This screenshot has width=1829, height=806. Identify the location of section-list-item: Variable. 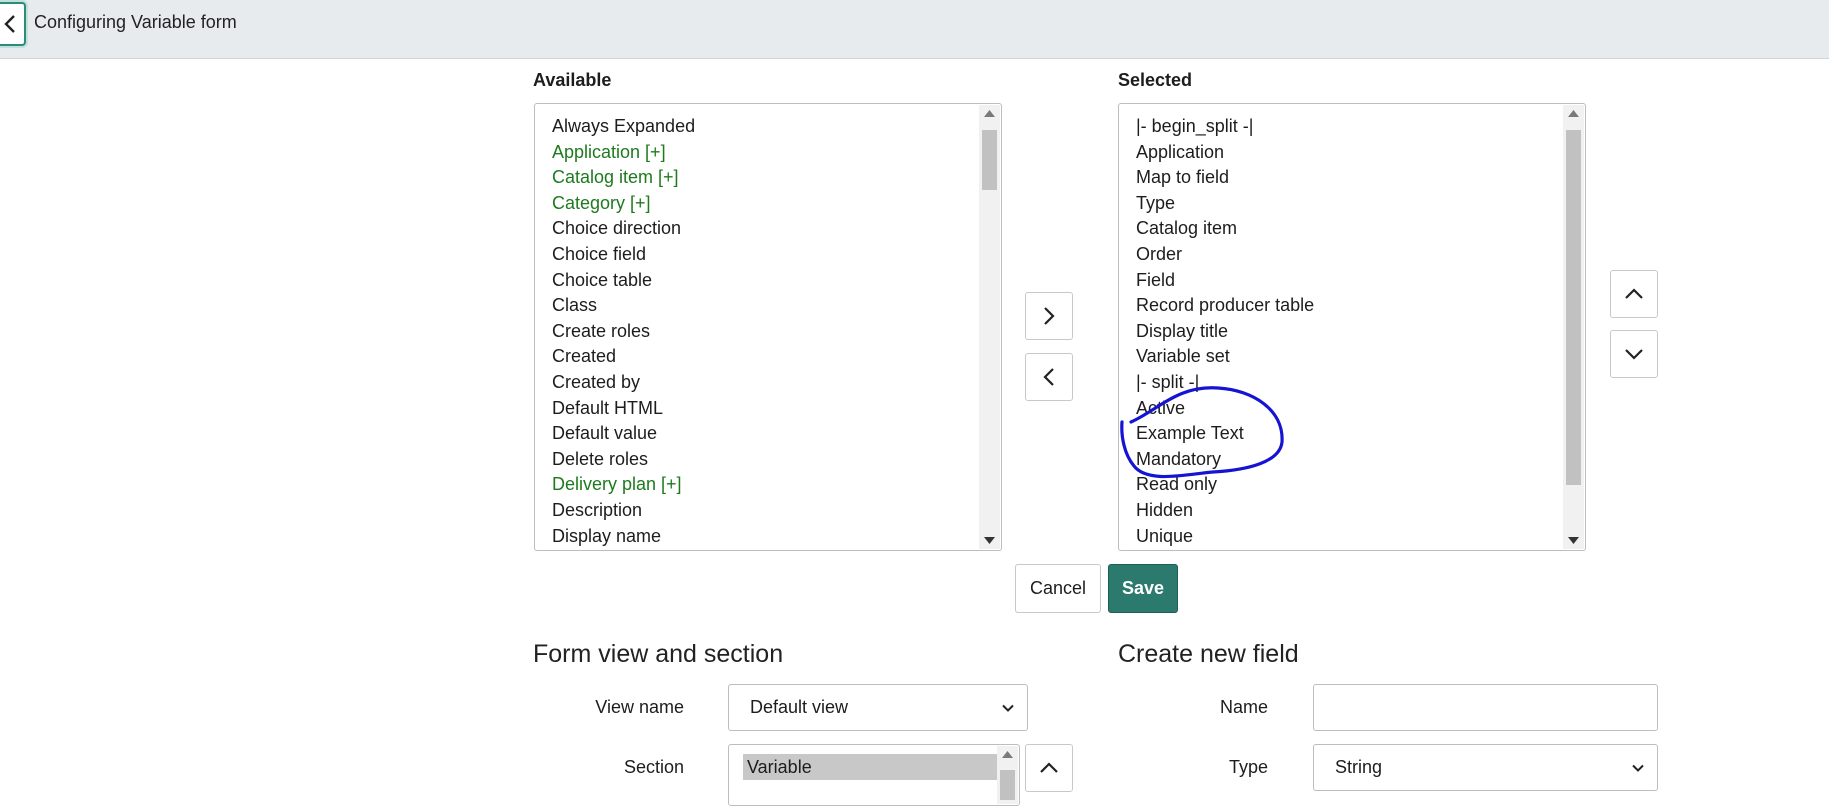
(875, 767).